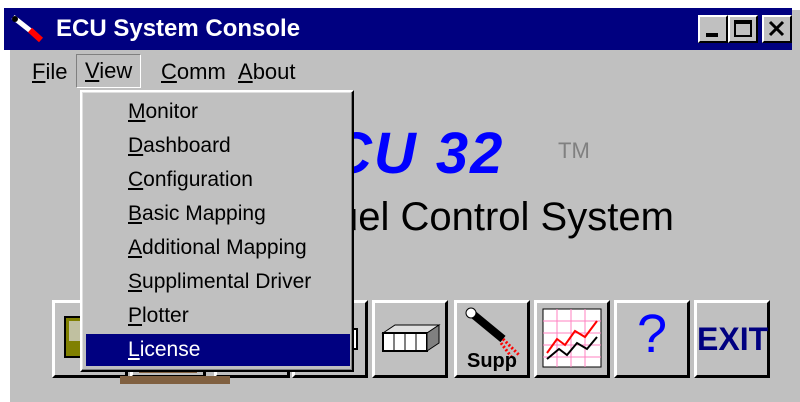 The image size is (800, 402). Describe the element at coordinates (218, 350) in the screenshot. I see `menu-item-license: License` at that location.